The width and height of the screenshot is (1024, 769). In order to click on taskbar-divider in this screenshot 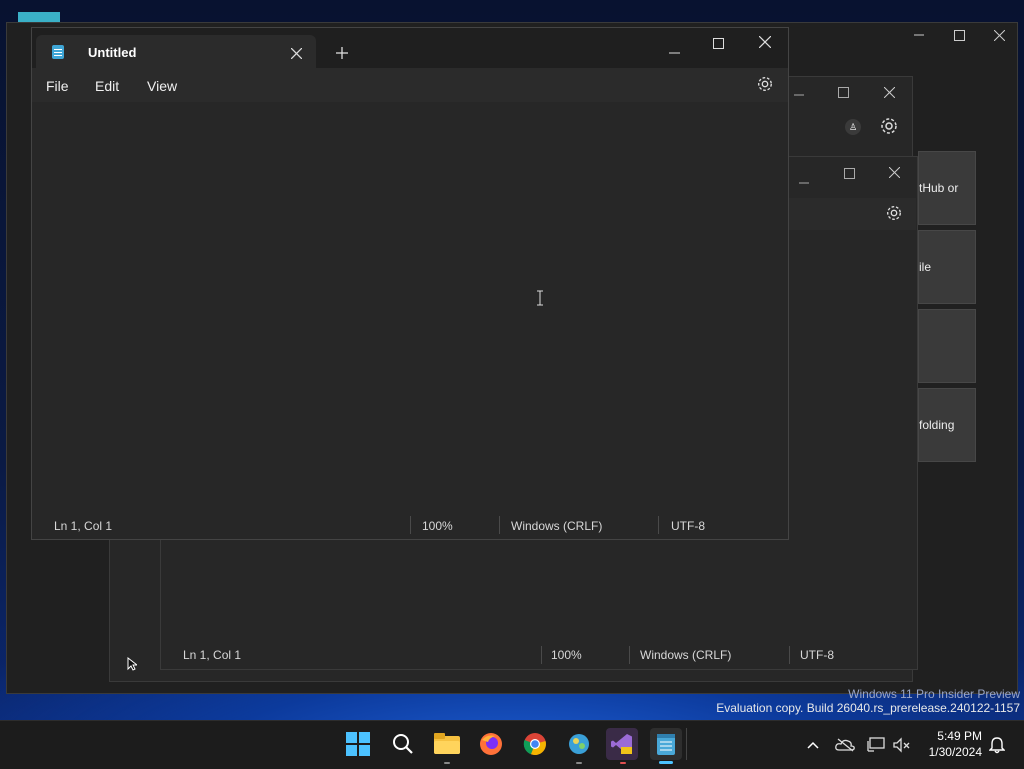, I will do `click(686, 744)`.